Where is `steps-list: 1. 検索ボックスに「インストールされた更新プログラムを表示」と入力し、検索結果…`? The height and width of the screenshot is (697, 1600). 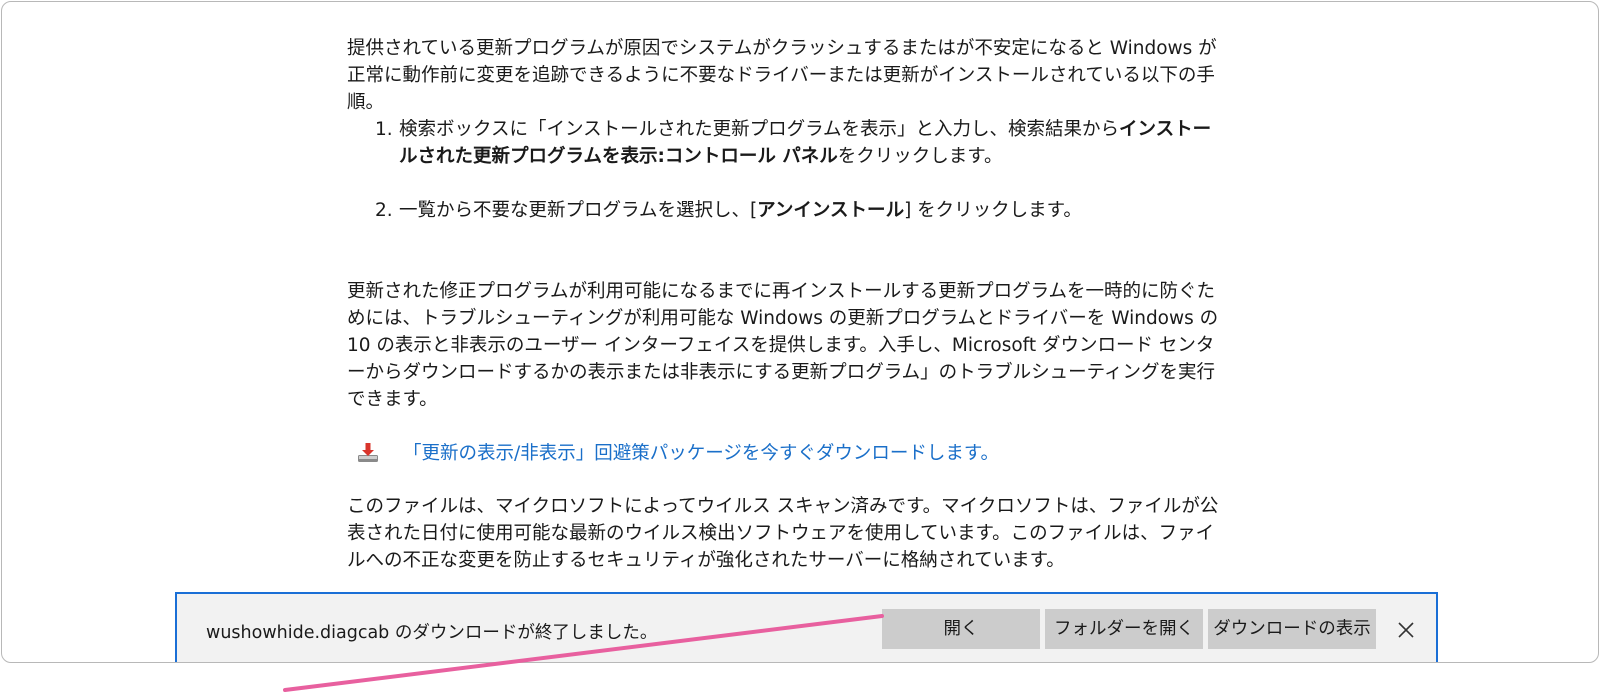 steps-list: 1. 検索ボックスに「インストールされた更新プログラムを表示」と入力し、検索結果… is located at coordinates (787, 170).